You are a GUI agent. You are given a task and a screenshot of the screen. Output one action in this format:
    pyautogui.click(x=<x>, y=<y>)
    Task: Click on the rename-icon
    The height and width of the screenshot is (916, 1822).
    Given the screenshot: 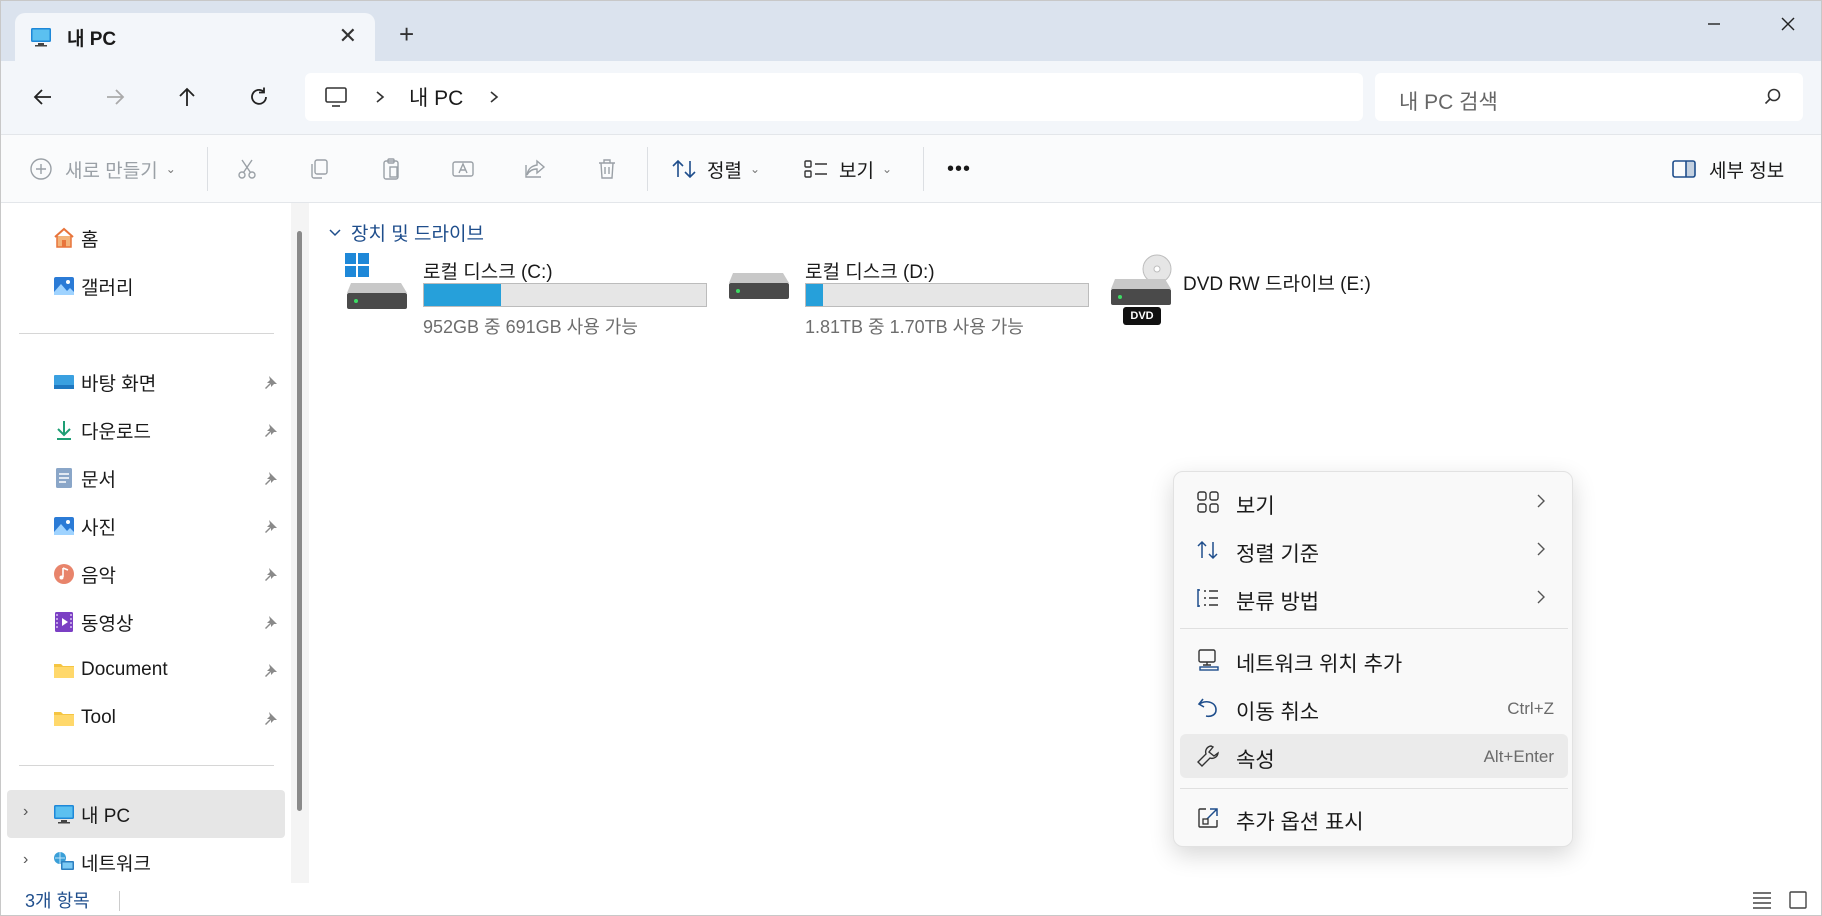 What is the action you would take?
    pyautogui.click(x=463, y=169)
    